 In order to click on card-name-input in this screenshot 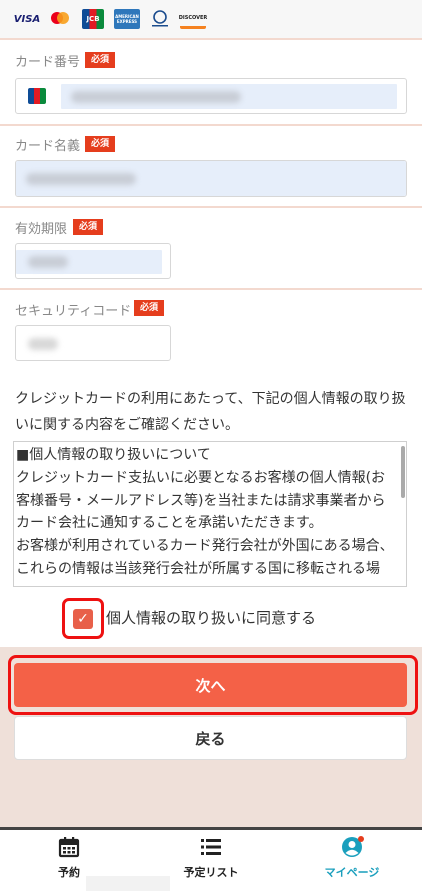, I will do `click(211, 178)`.